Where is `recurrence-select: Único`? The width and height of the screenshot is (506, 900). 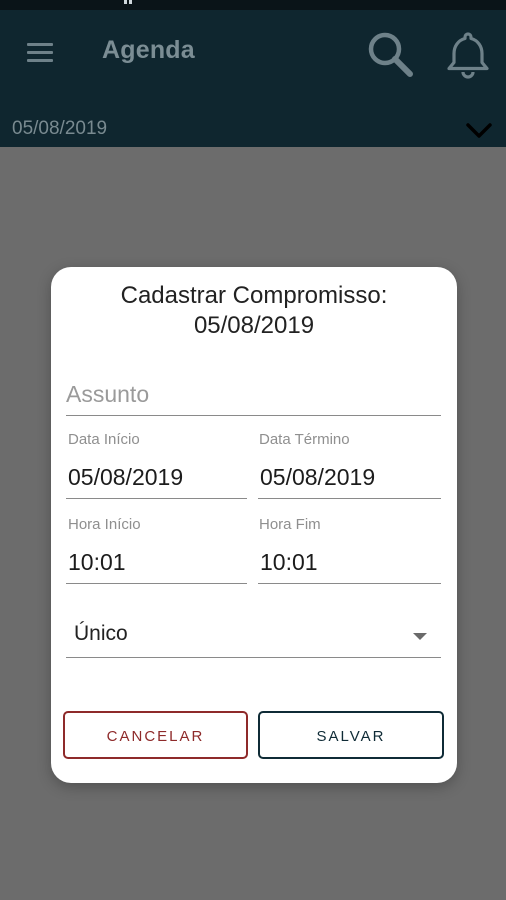
recurrence-select: Único is located at coordinates (253, 635).